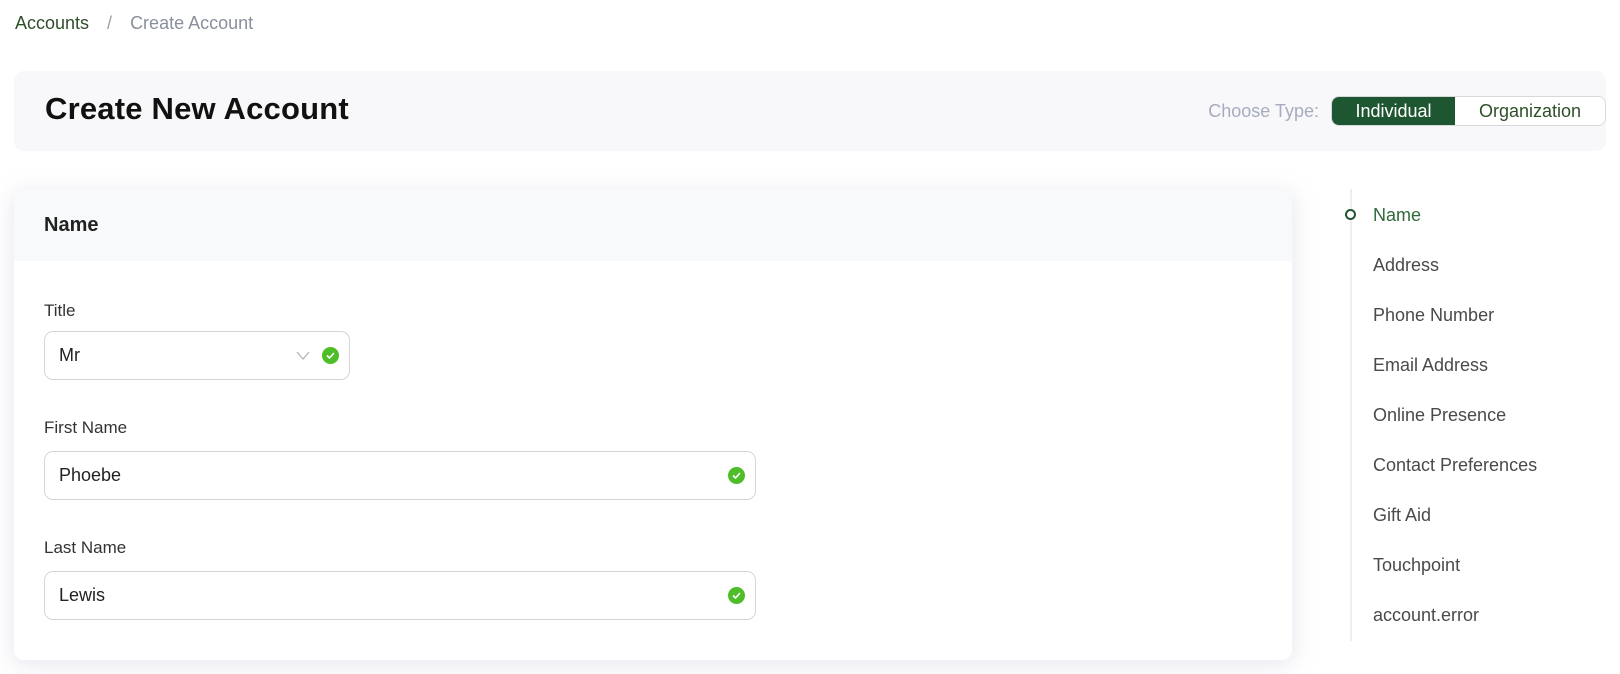  I want to click on chevron-down-icon, so click(303, 356).